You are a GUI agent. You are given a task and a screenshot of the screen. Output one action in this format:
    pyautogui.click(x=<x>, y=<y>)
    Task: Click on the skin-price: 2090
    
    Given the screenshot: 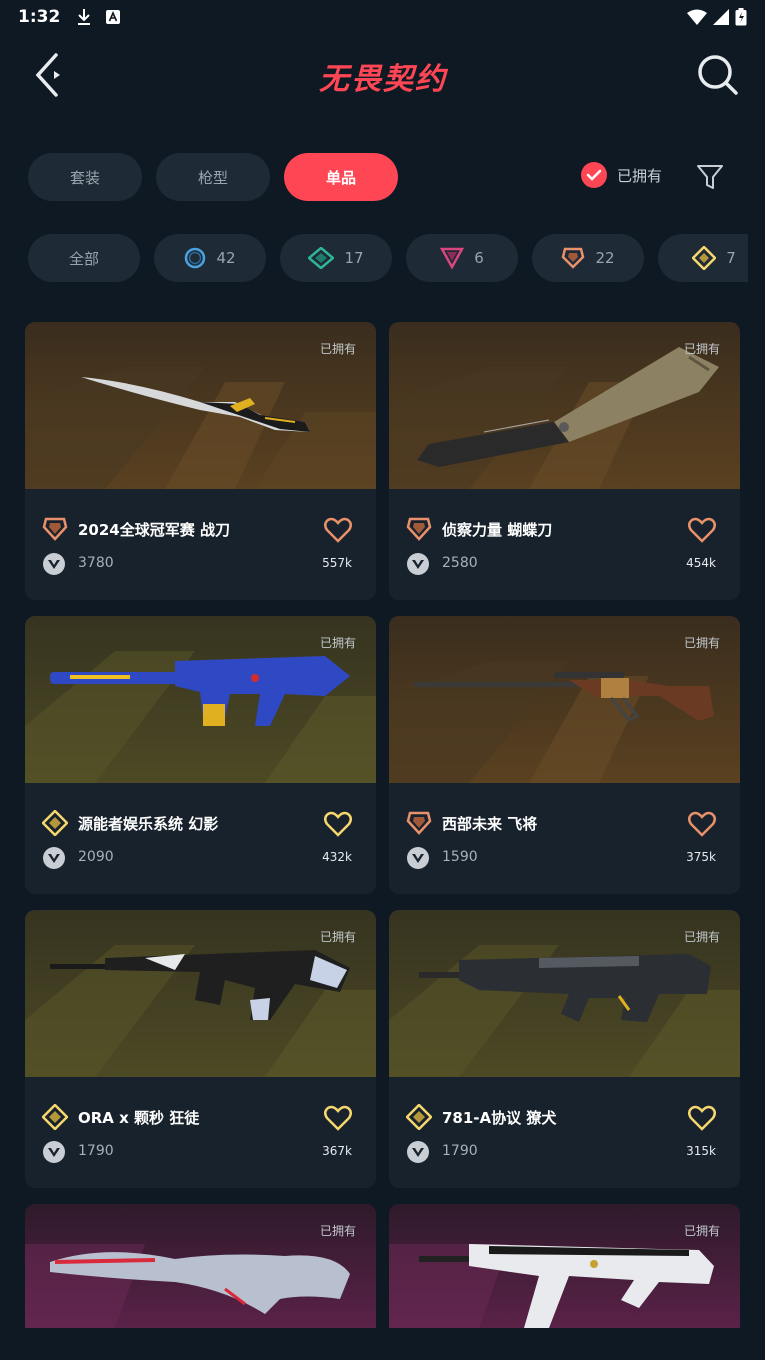 What is the action you would take?
    pyautogui.click(x=96, y=857)
    